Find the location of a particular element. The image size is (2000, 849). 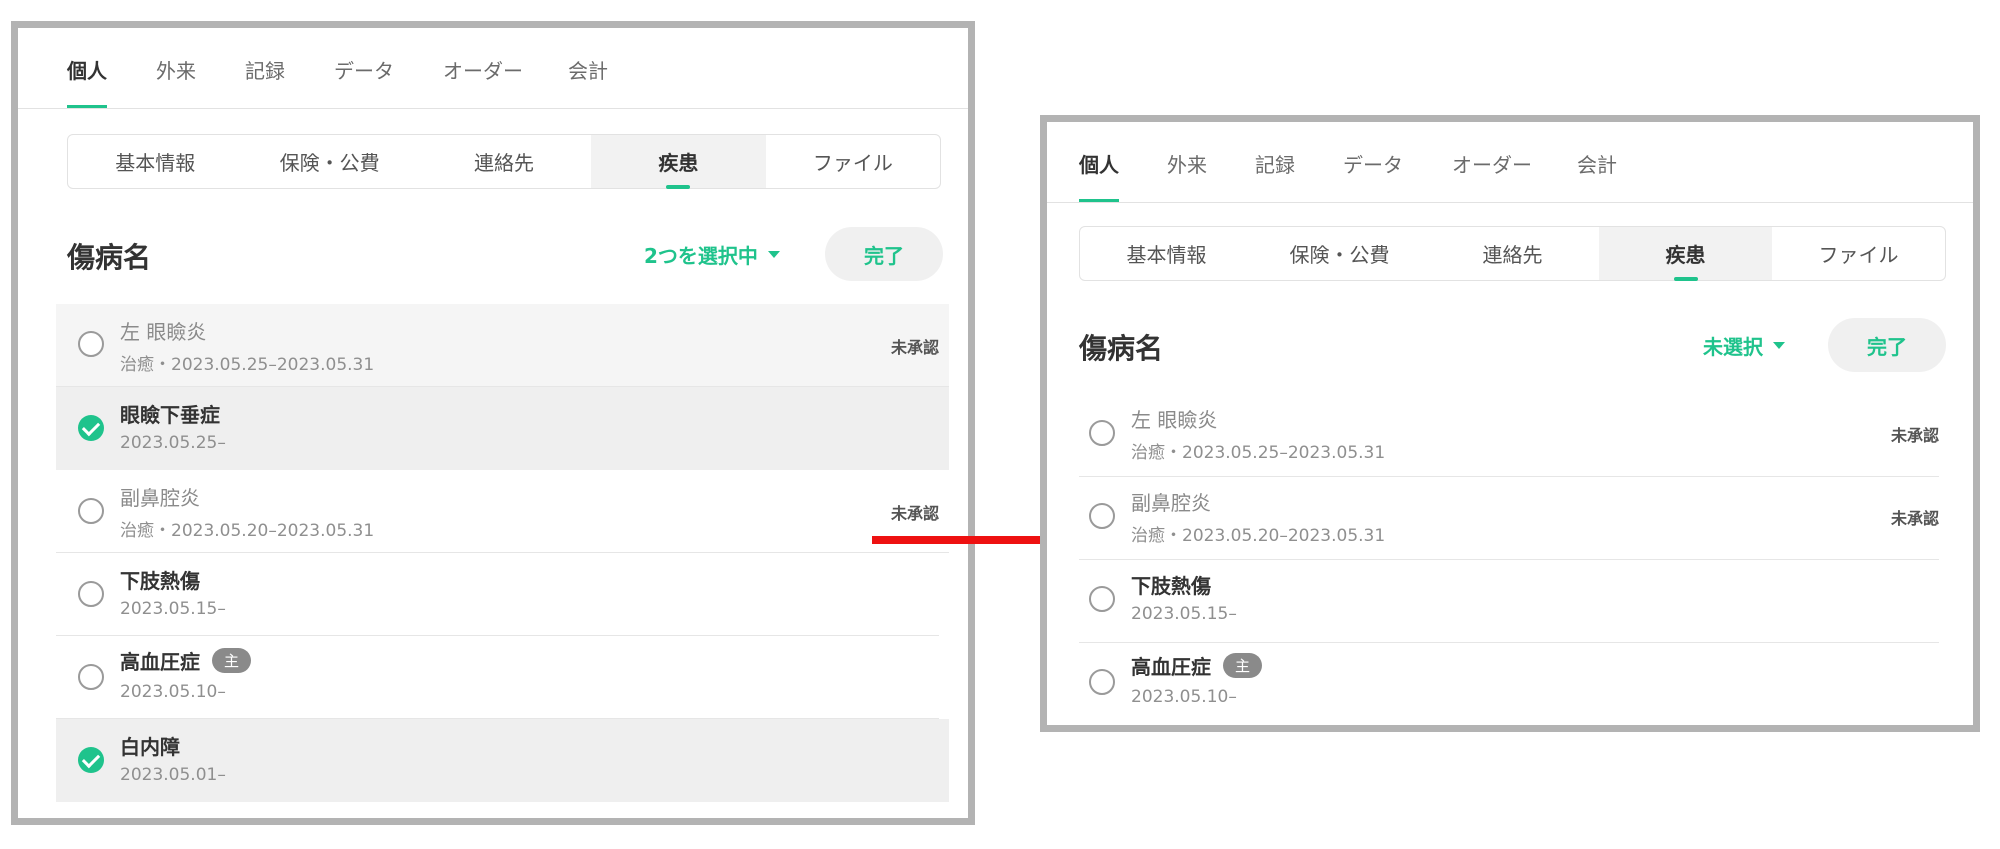

selection-dropdown: 2つを選択中 is located at coordinates (712, 254).